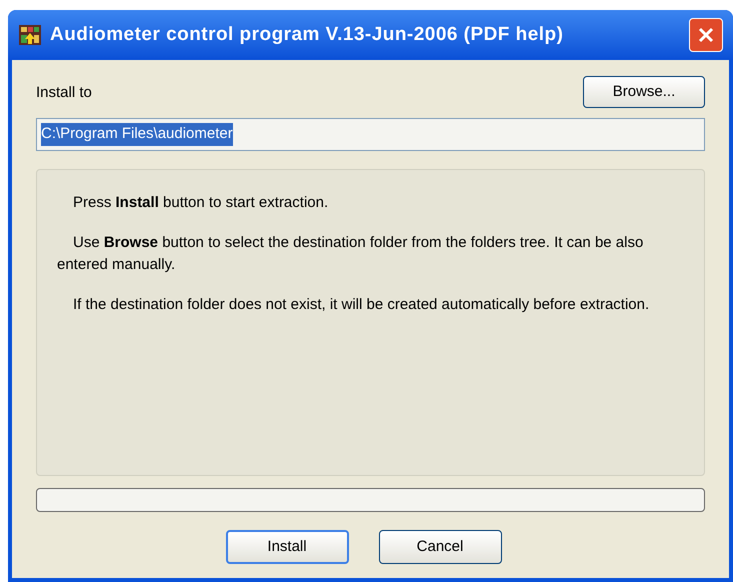  Describe the element at coordinates (361, 305) in the screenshot. I see `message-paragraph: If the destination folder does not exist, it will be created automatically before extraction.` at that location.